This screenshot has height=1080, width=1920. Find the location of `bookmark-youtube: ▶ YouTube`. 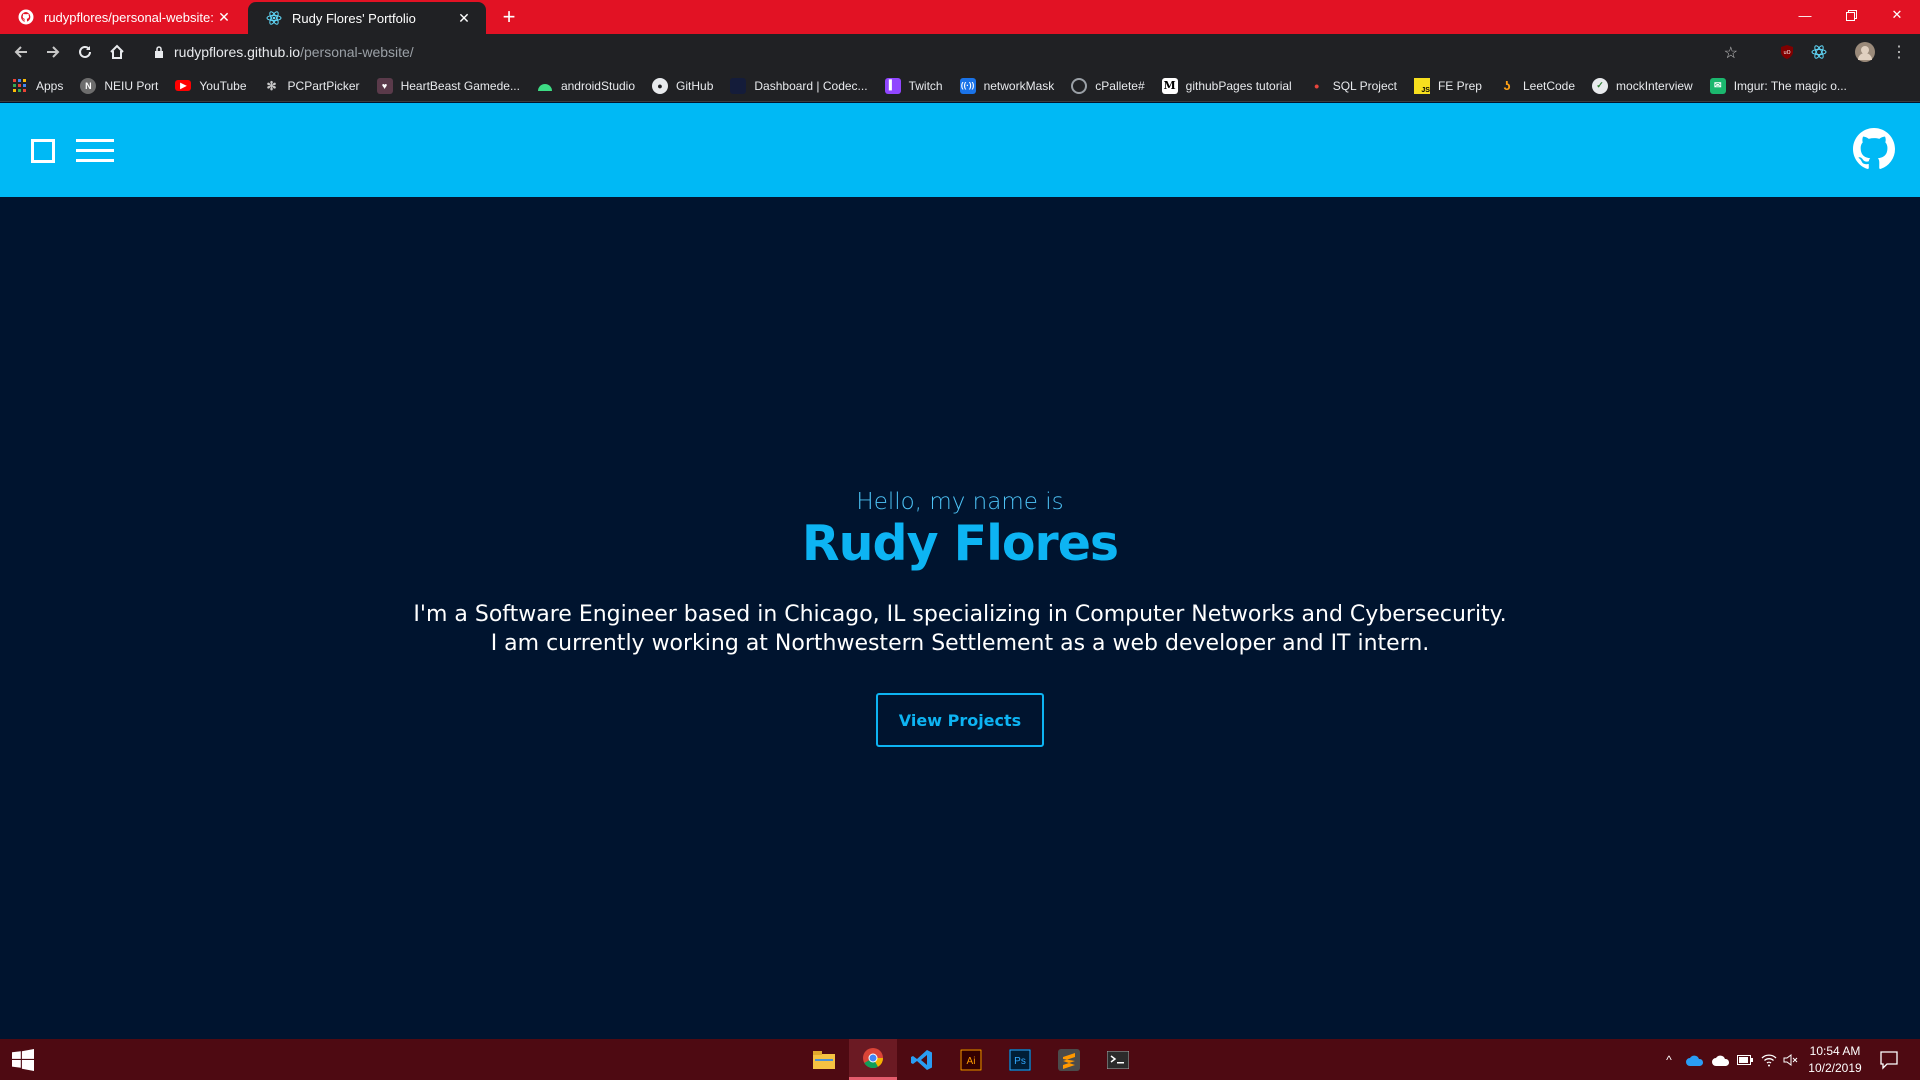

bookmark-youtube: ▶ YouTube is located at coordinates (211, 85).